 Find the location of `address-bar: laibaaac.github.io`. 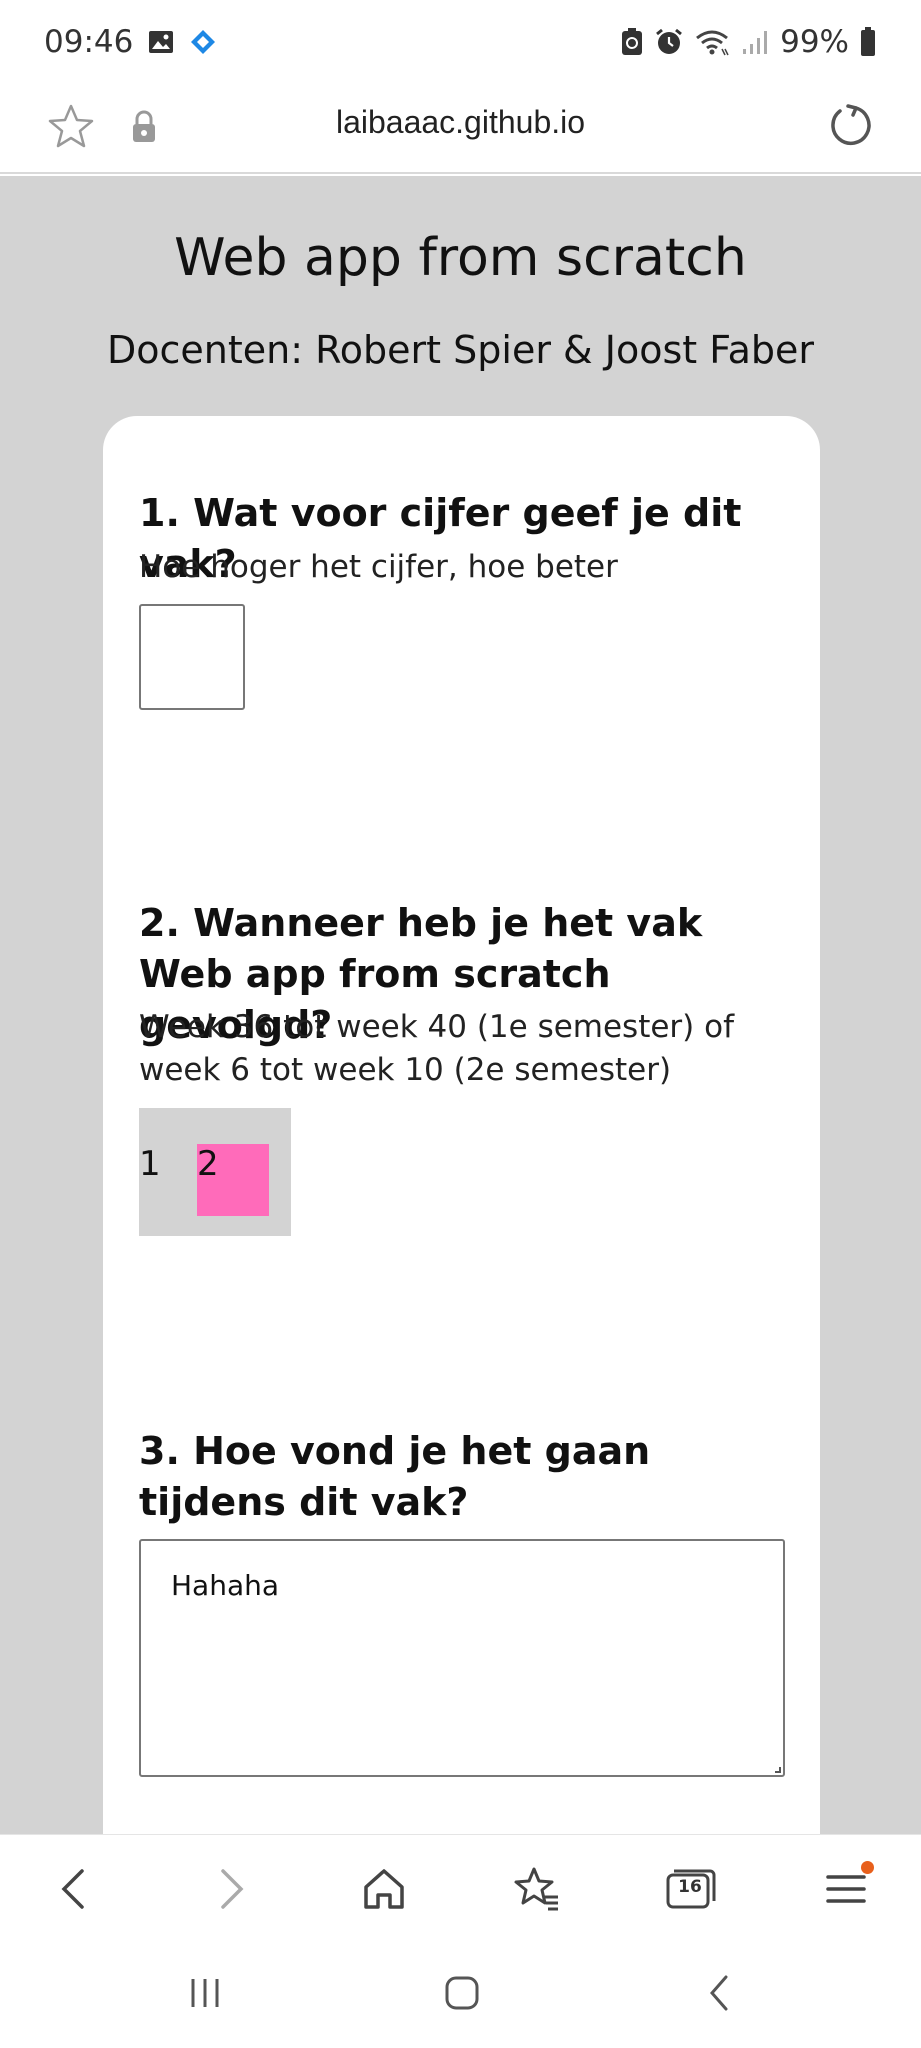

address-bar: laibaaac.github.io is located at coordinates (460, 129).